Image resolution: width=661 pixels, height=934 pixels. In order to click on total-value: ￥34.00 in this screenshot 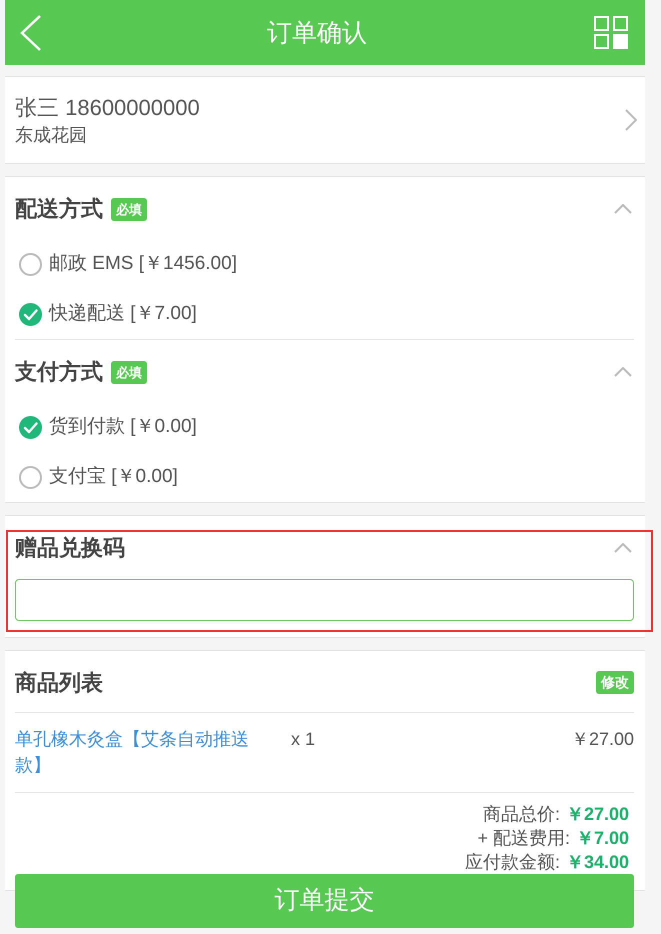, I will do `click(597, 862)`.